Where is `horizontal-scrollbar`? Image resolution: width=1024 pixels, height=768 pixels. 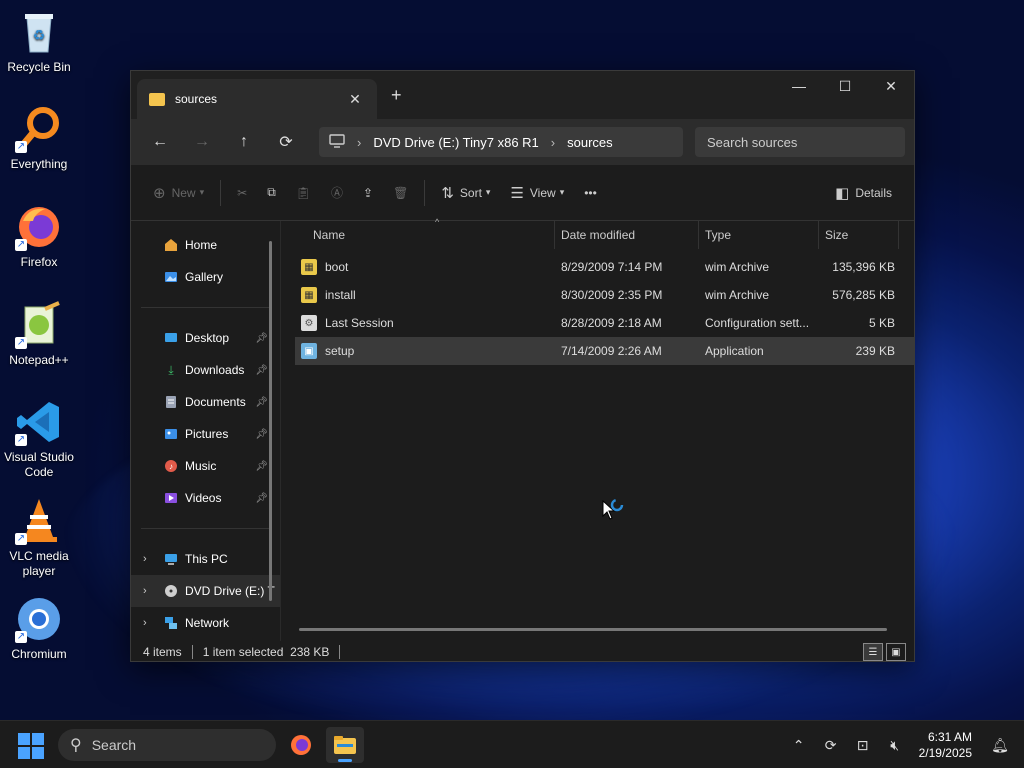
horizontal-scrollbar is located at coordinates (593, 629).